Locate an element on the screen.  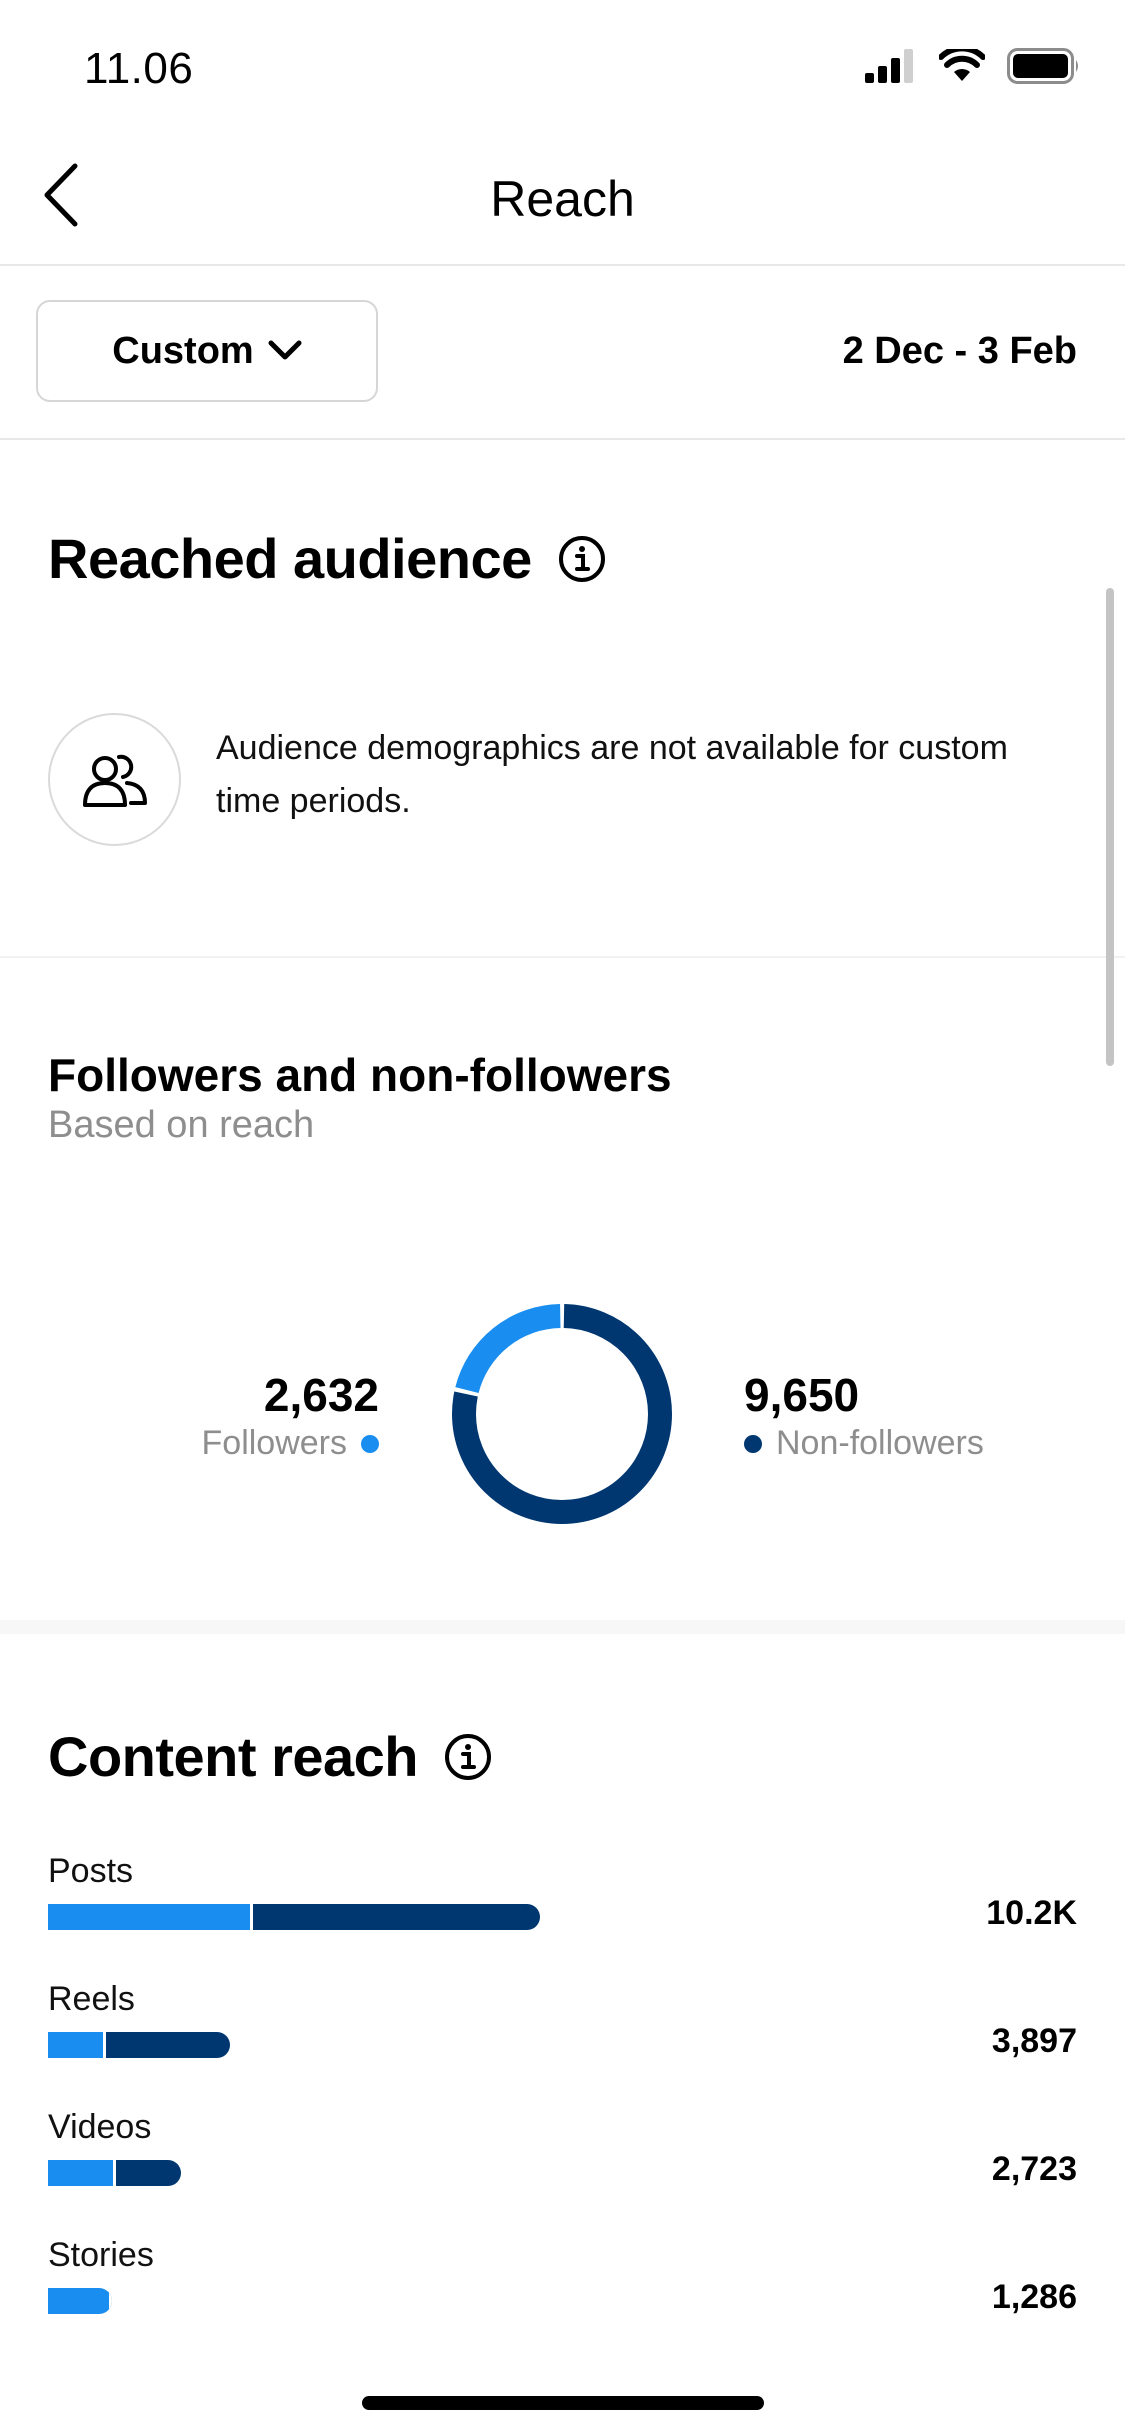
period-dropdown: Custom is located at coordinates (207, 351).